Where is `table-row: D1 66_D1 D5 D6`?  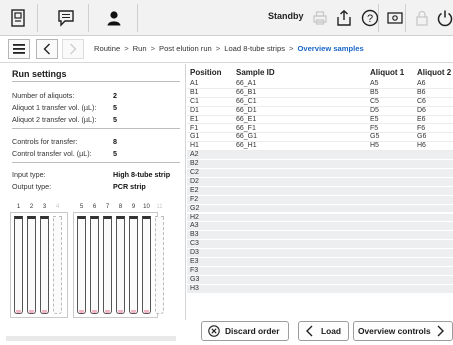 table-row: D1 66_D1 D5 D6 is located at coordinates (320, 111).